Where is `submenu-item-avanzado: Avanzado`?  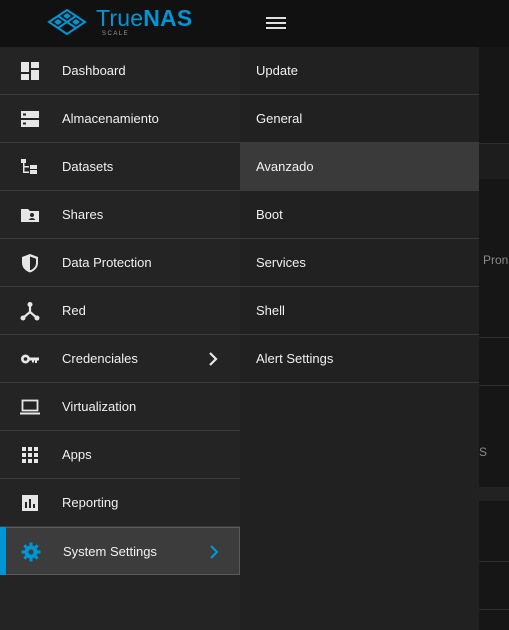
submenu-item-avanzado: Avanzado is located at coordinates (359, 167).